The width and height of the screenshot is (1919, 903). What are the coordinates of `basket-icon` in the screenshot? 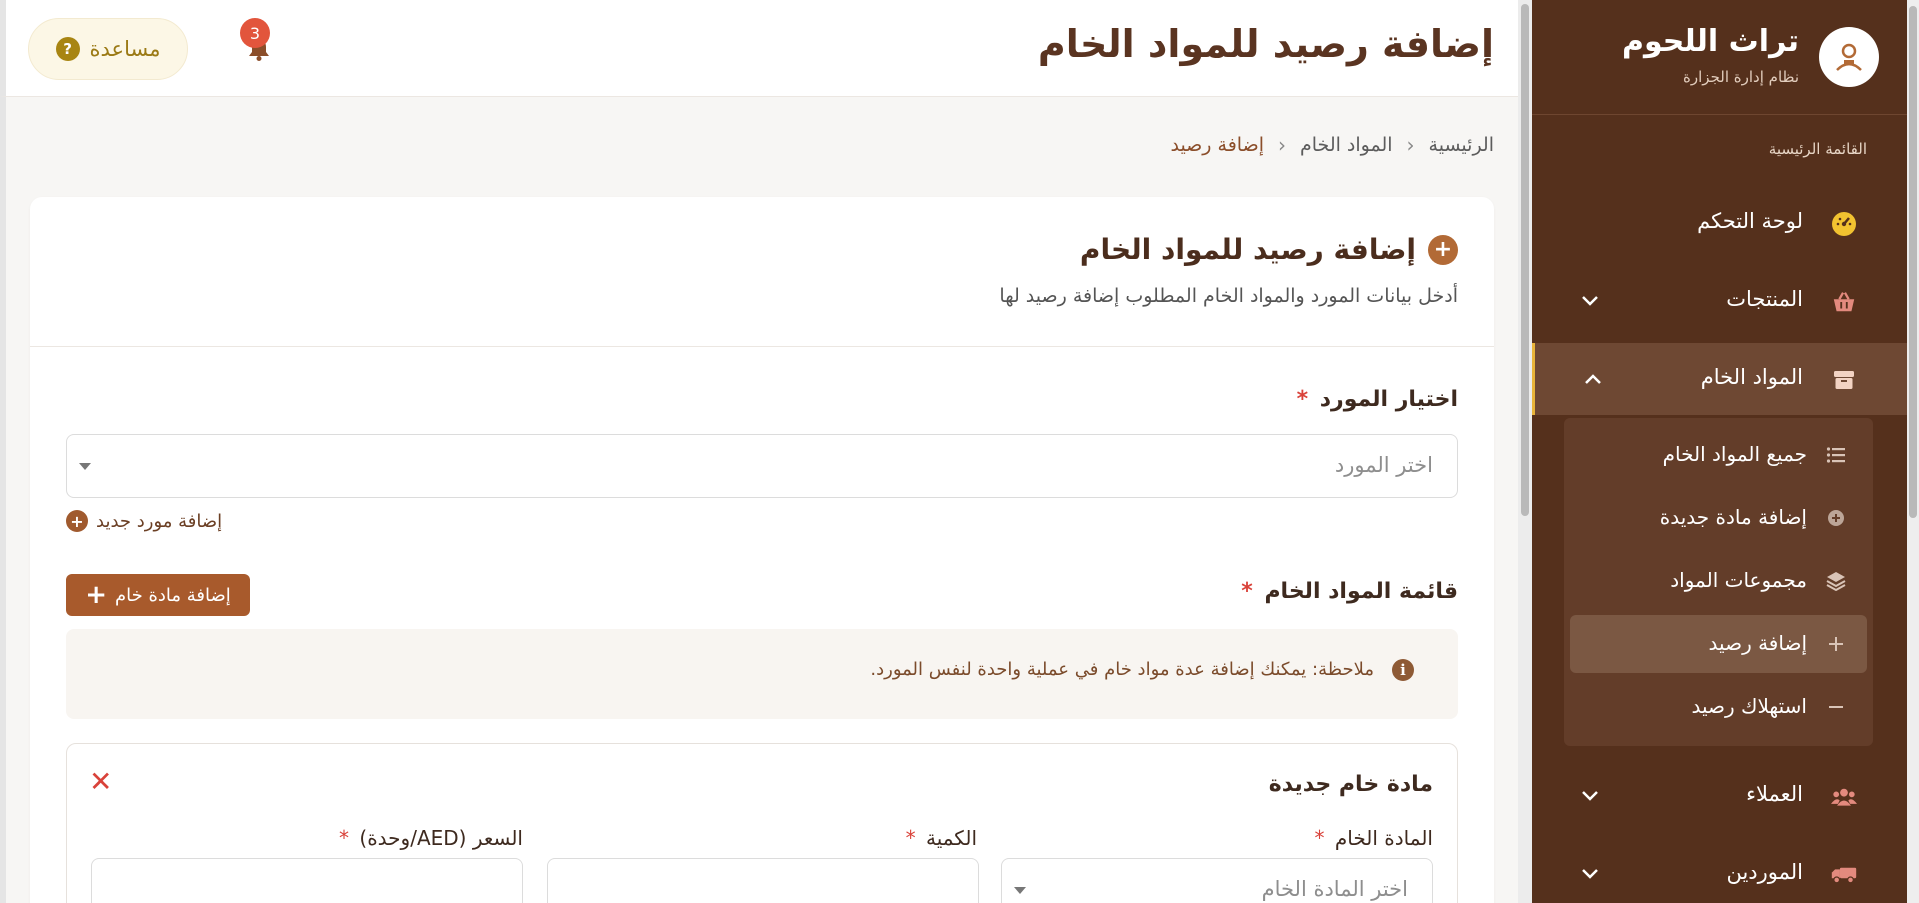 It's located at (1844, 302).